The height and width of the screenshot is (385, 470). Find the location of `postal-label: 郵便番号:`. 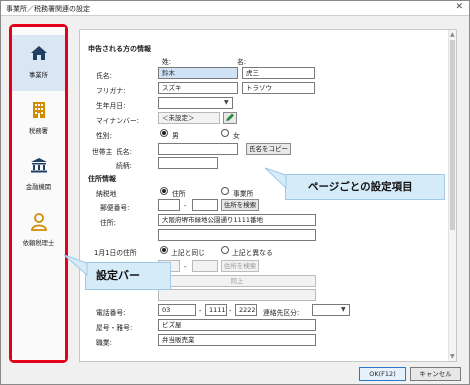

postal-label: 郵便番号: is located at coordinates (115, 208).